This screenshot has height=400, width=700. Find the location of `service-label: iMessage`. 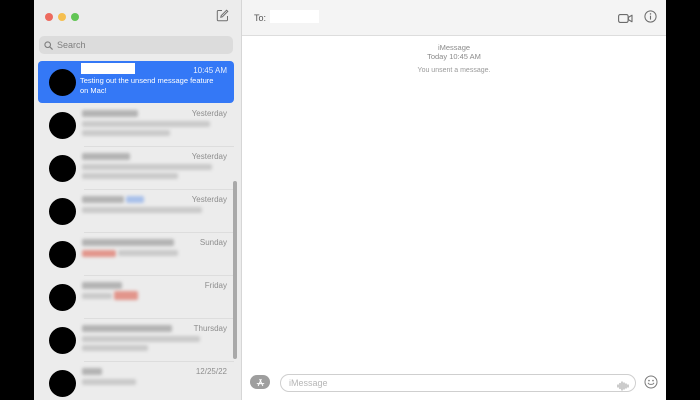

service-label: iMessage is located at coordinates (454, 47).